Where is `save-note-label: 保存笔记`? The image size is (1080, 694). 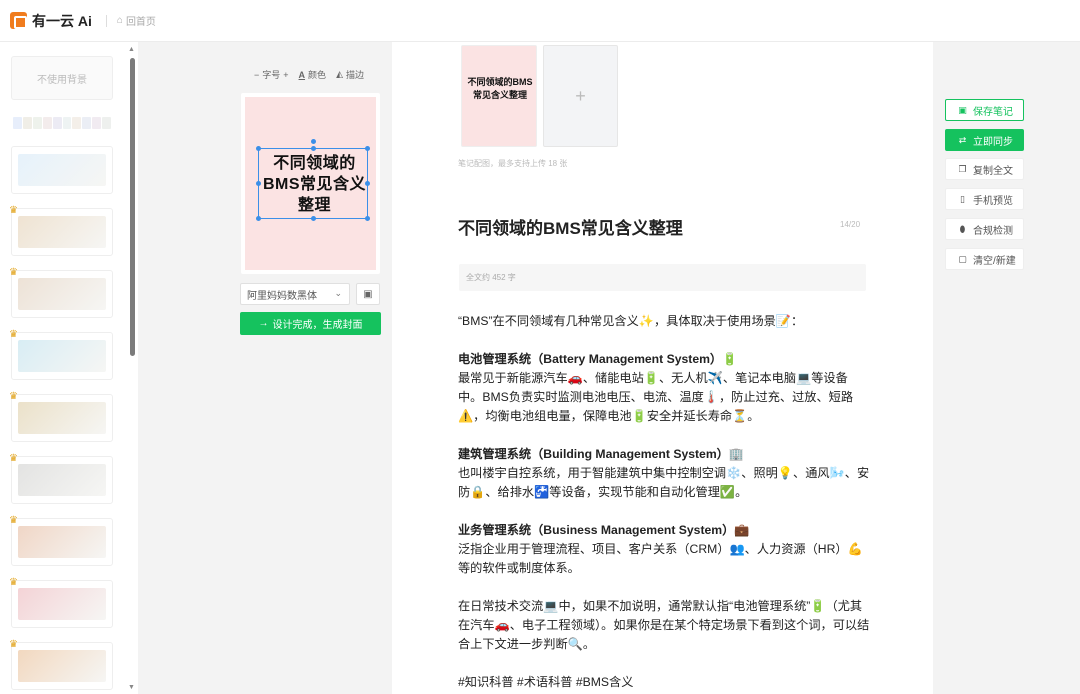 save-note-label: 保存笔记 is located at coordinates (993, 112).